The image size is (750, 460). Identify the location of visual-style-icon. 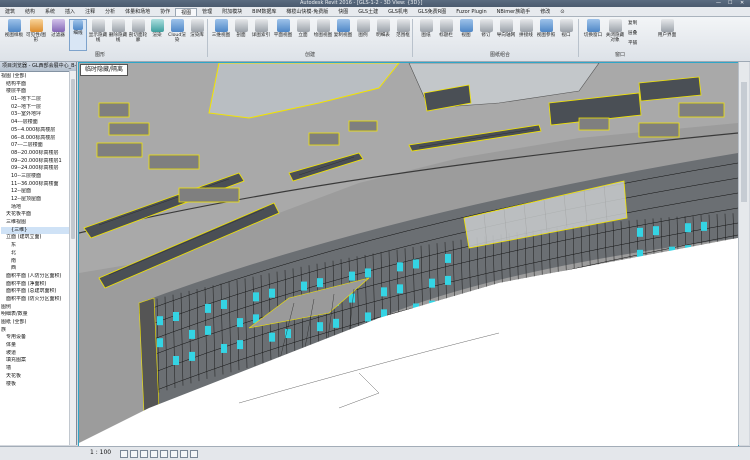
(134, 454).